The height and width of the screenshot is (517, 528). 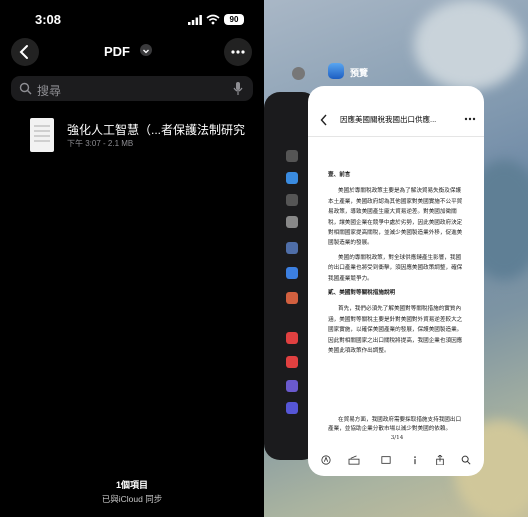 What do you see at coordinates (145, 138) in the screenshot?
I see `file-list-item: 強化人工智慧（...者保護法制研究 下午 3:07 - 2.1 MB` at bounding box center [145, 138].